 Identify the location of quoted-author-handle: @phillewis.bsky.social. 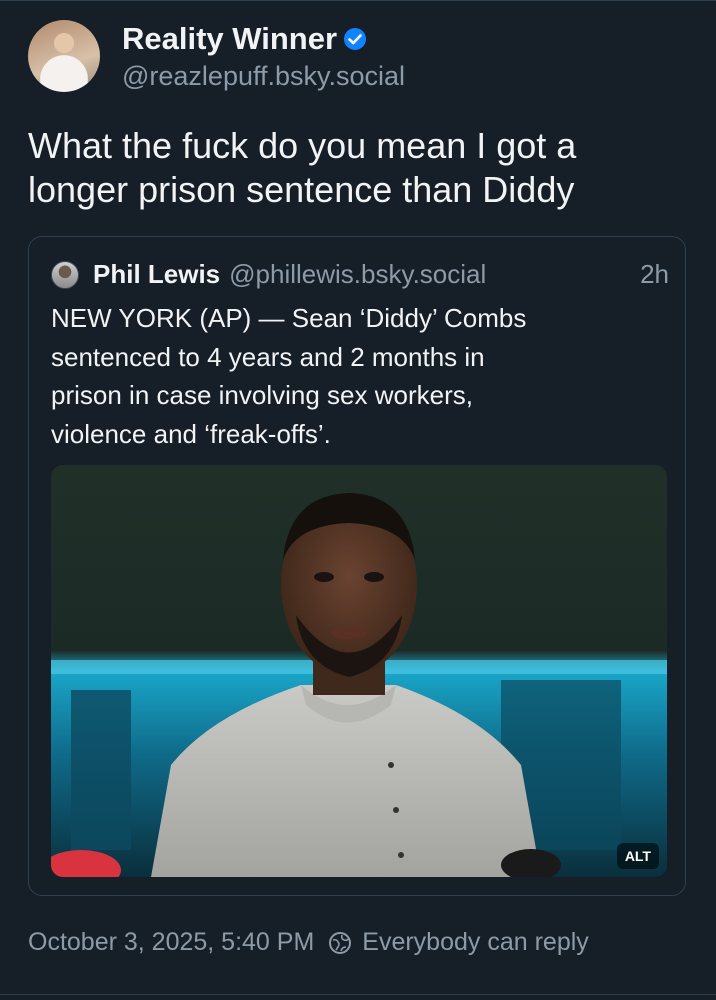
(358, 274).